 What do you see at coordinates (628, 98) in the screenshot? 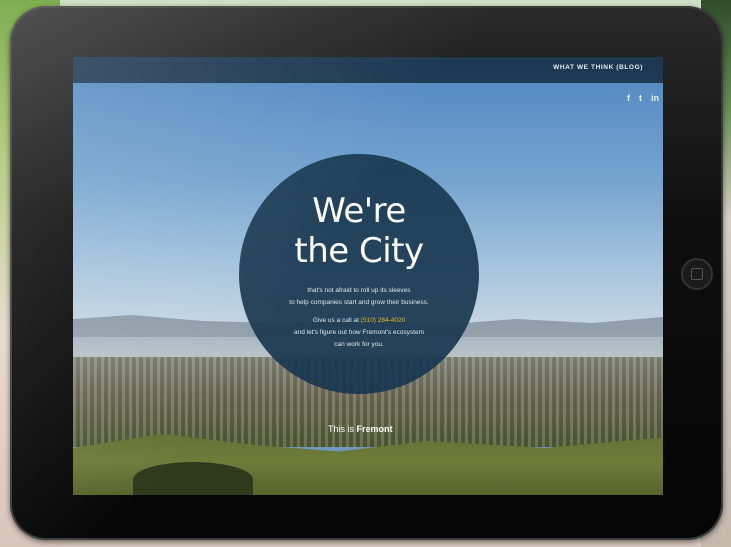
I see `facebook-icon: f` at bounding box center [628, 98].